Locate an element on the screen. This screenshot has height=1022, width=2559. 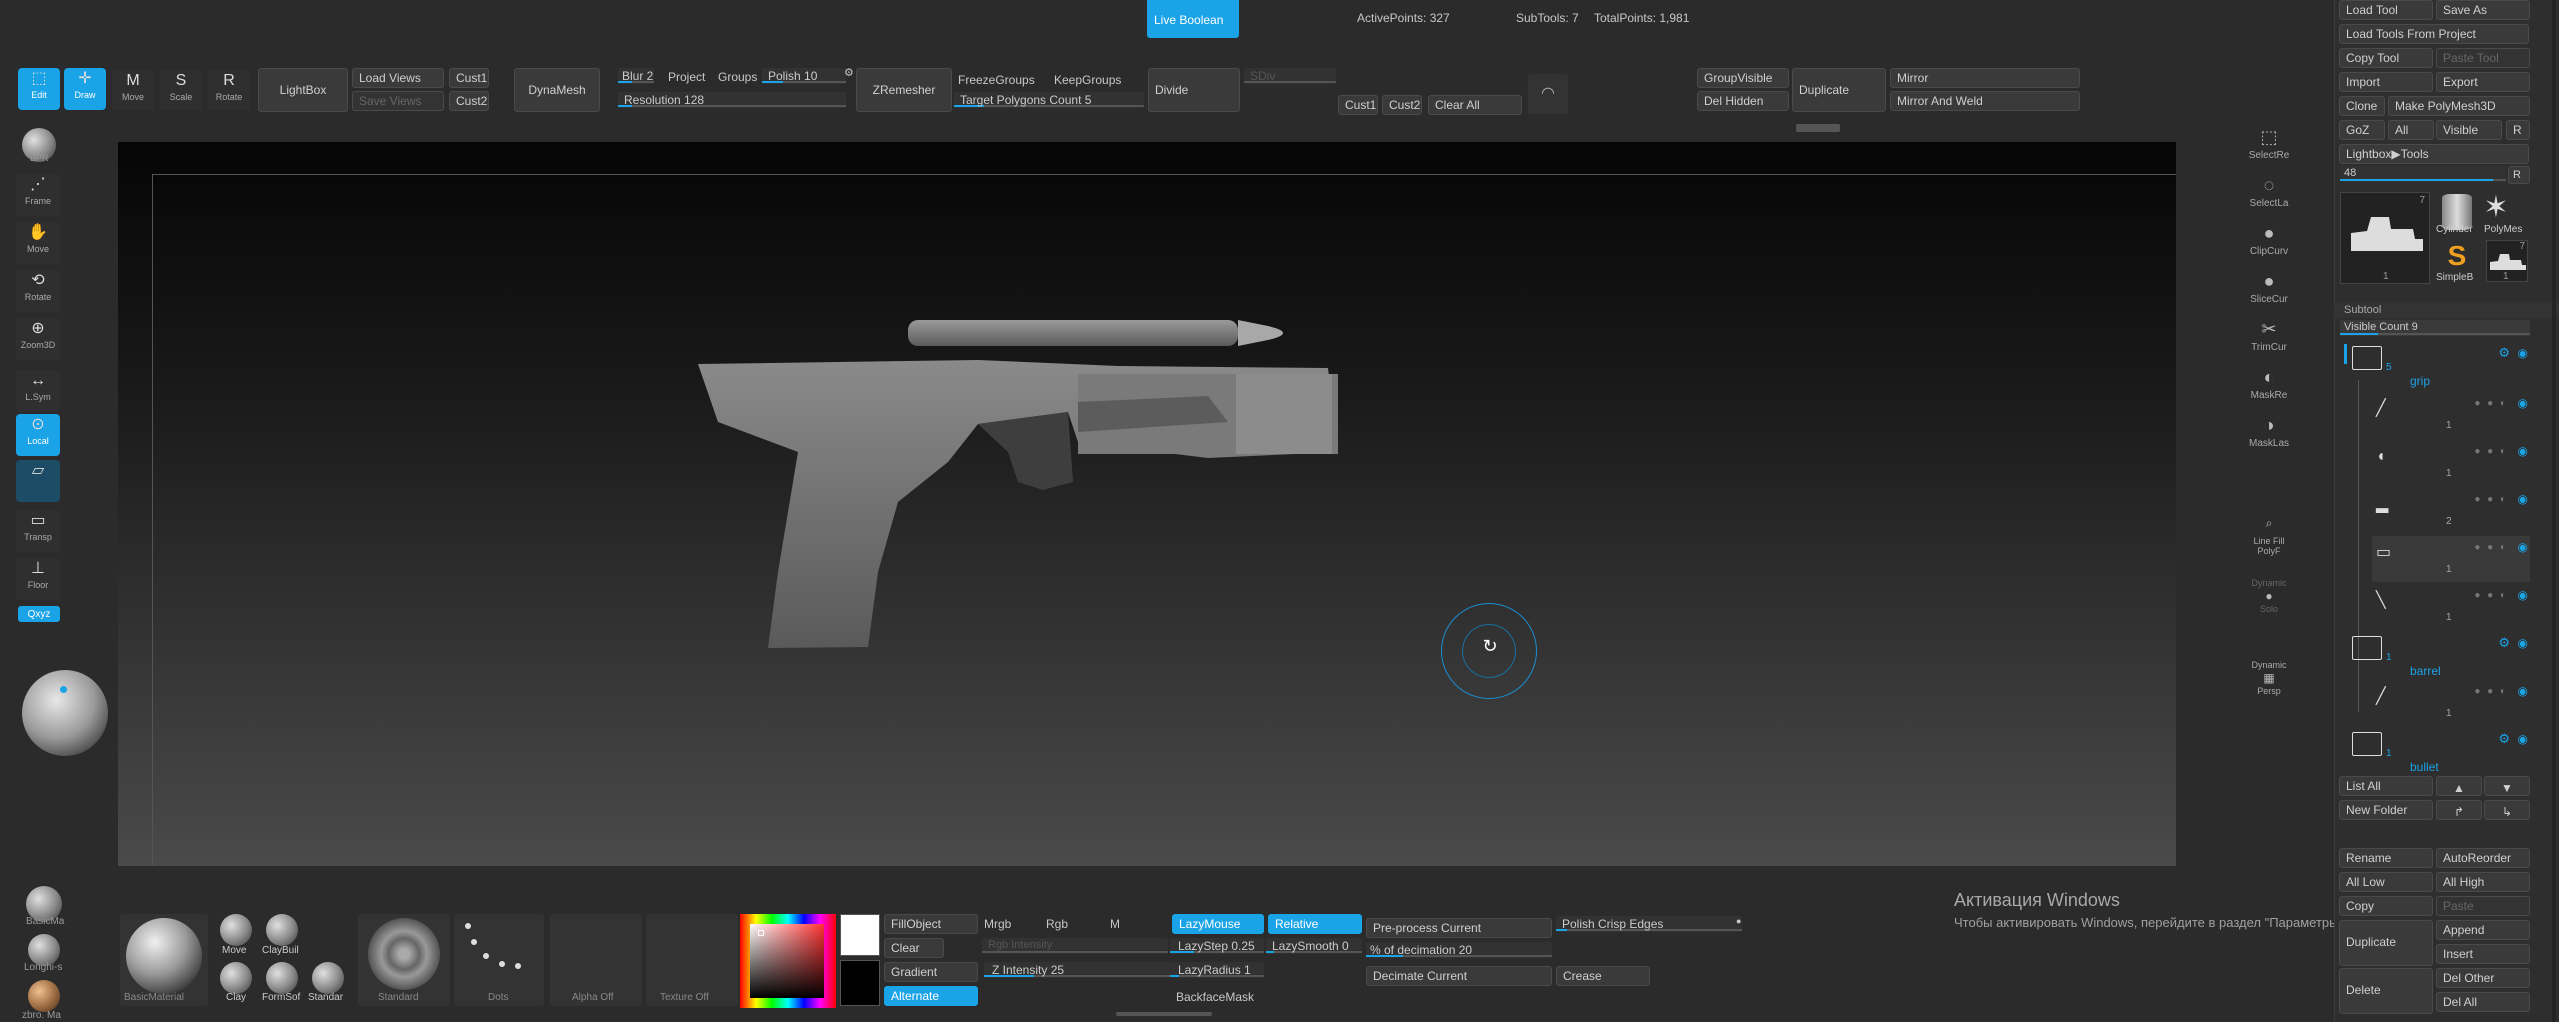
del-hidden-button: Del Hidden is located at coordinates (1743, 101).